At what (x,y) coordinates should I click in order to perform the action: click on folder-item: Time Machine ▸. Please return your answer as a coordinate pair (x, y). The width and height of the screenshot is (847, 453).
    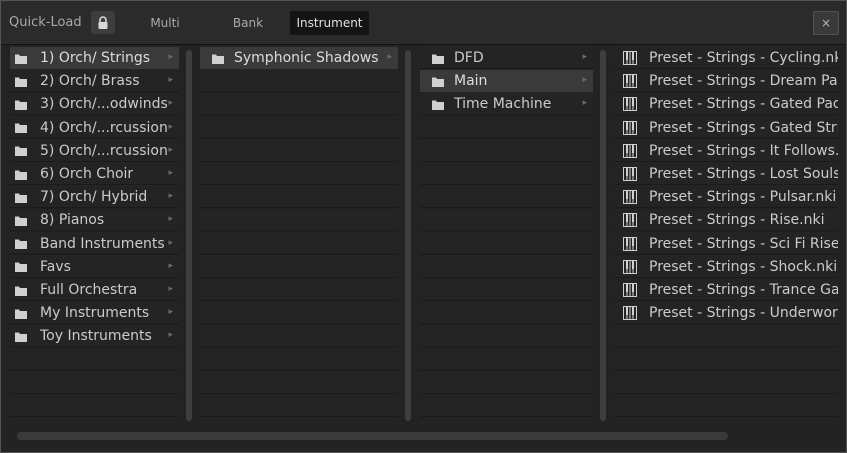
    Looking at the image, I should click on (506, 104).